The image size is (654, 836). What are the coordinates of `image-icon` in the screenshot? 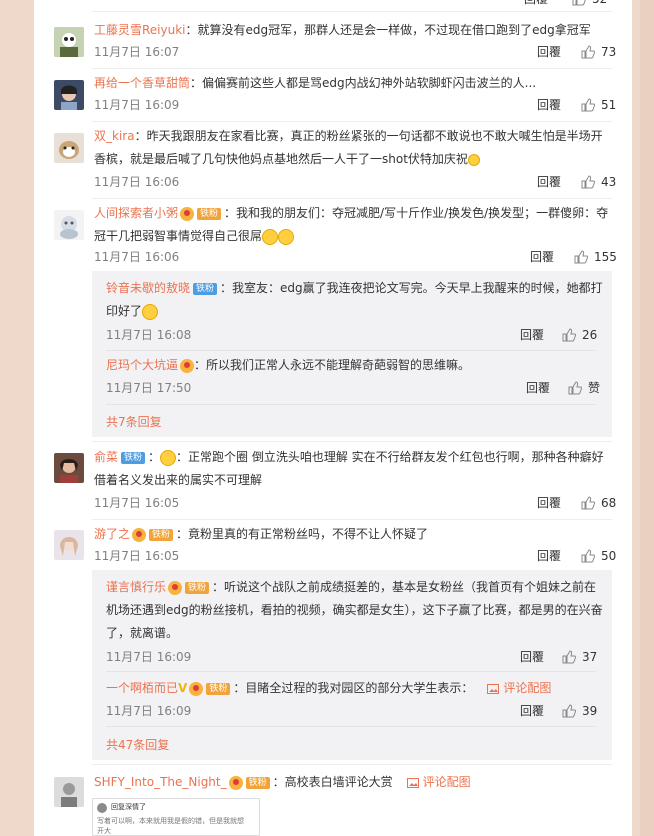 It's located at (412, 782).